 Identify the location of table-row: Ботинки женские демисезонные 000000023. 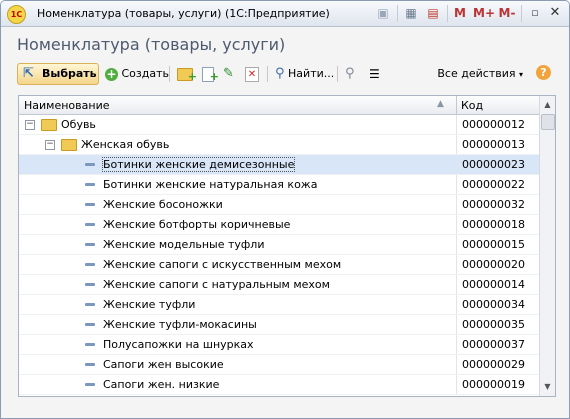
(279, 165).